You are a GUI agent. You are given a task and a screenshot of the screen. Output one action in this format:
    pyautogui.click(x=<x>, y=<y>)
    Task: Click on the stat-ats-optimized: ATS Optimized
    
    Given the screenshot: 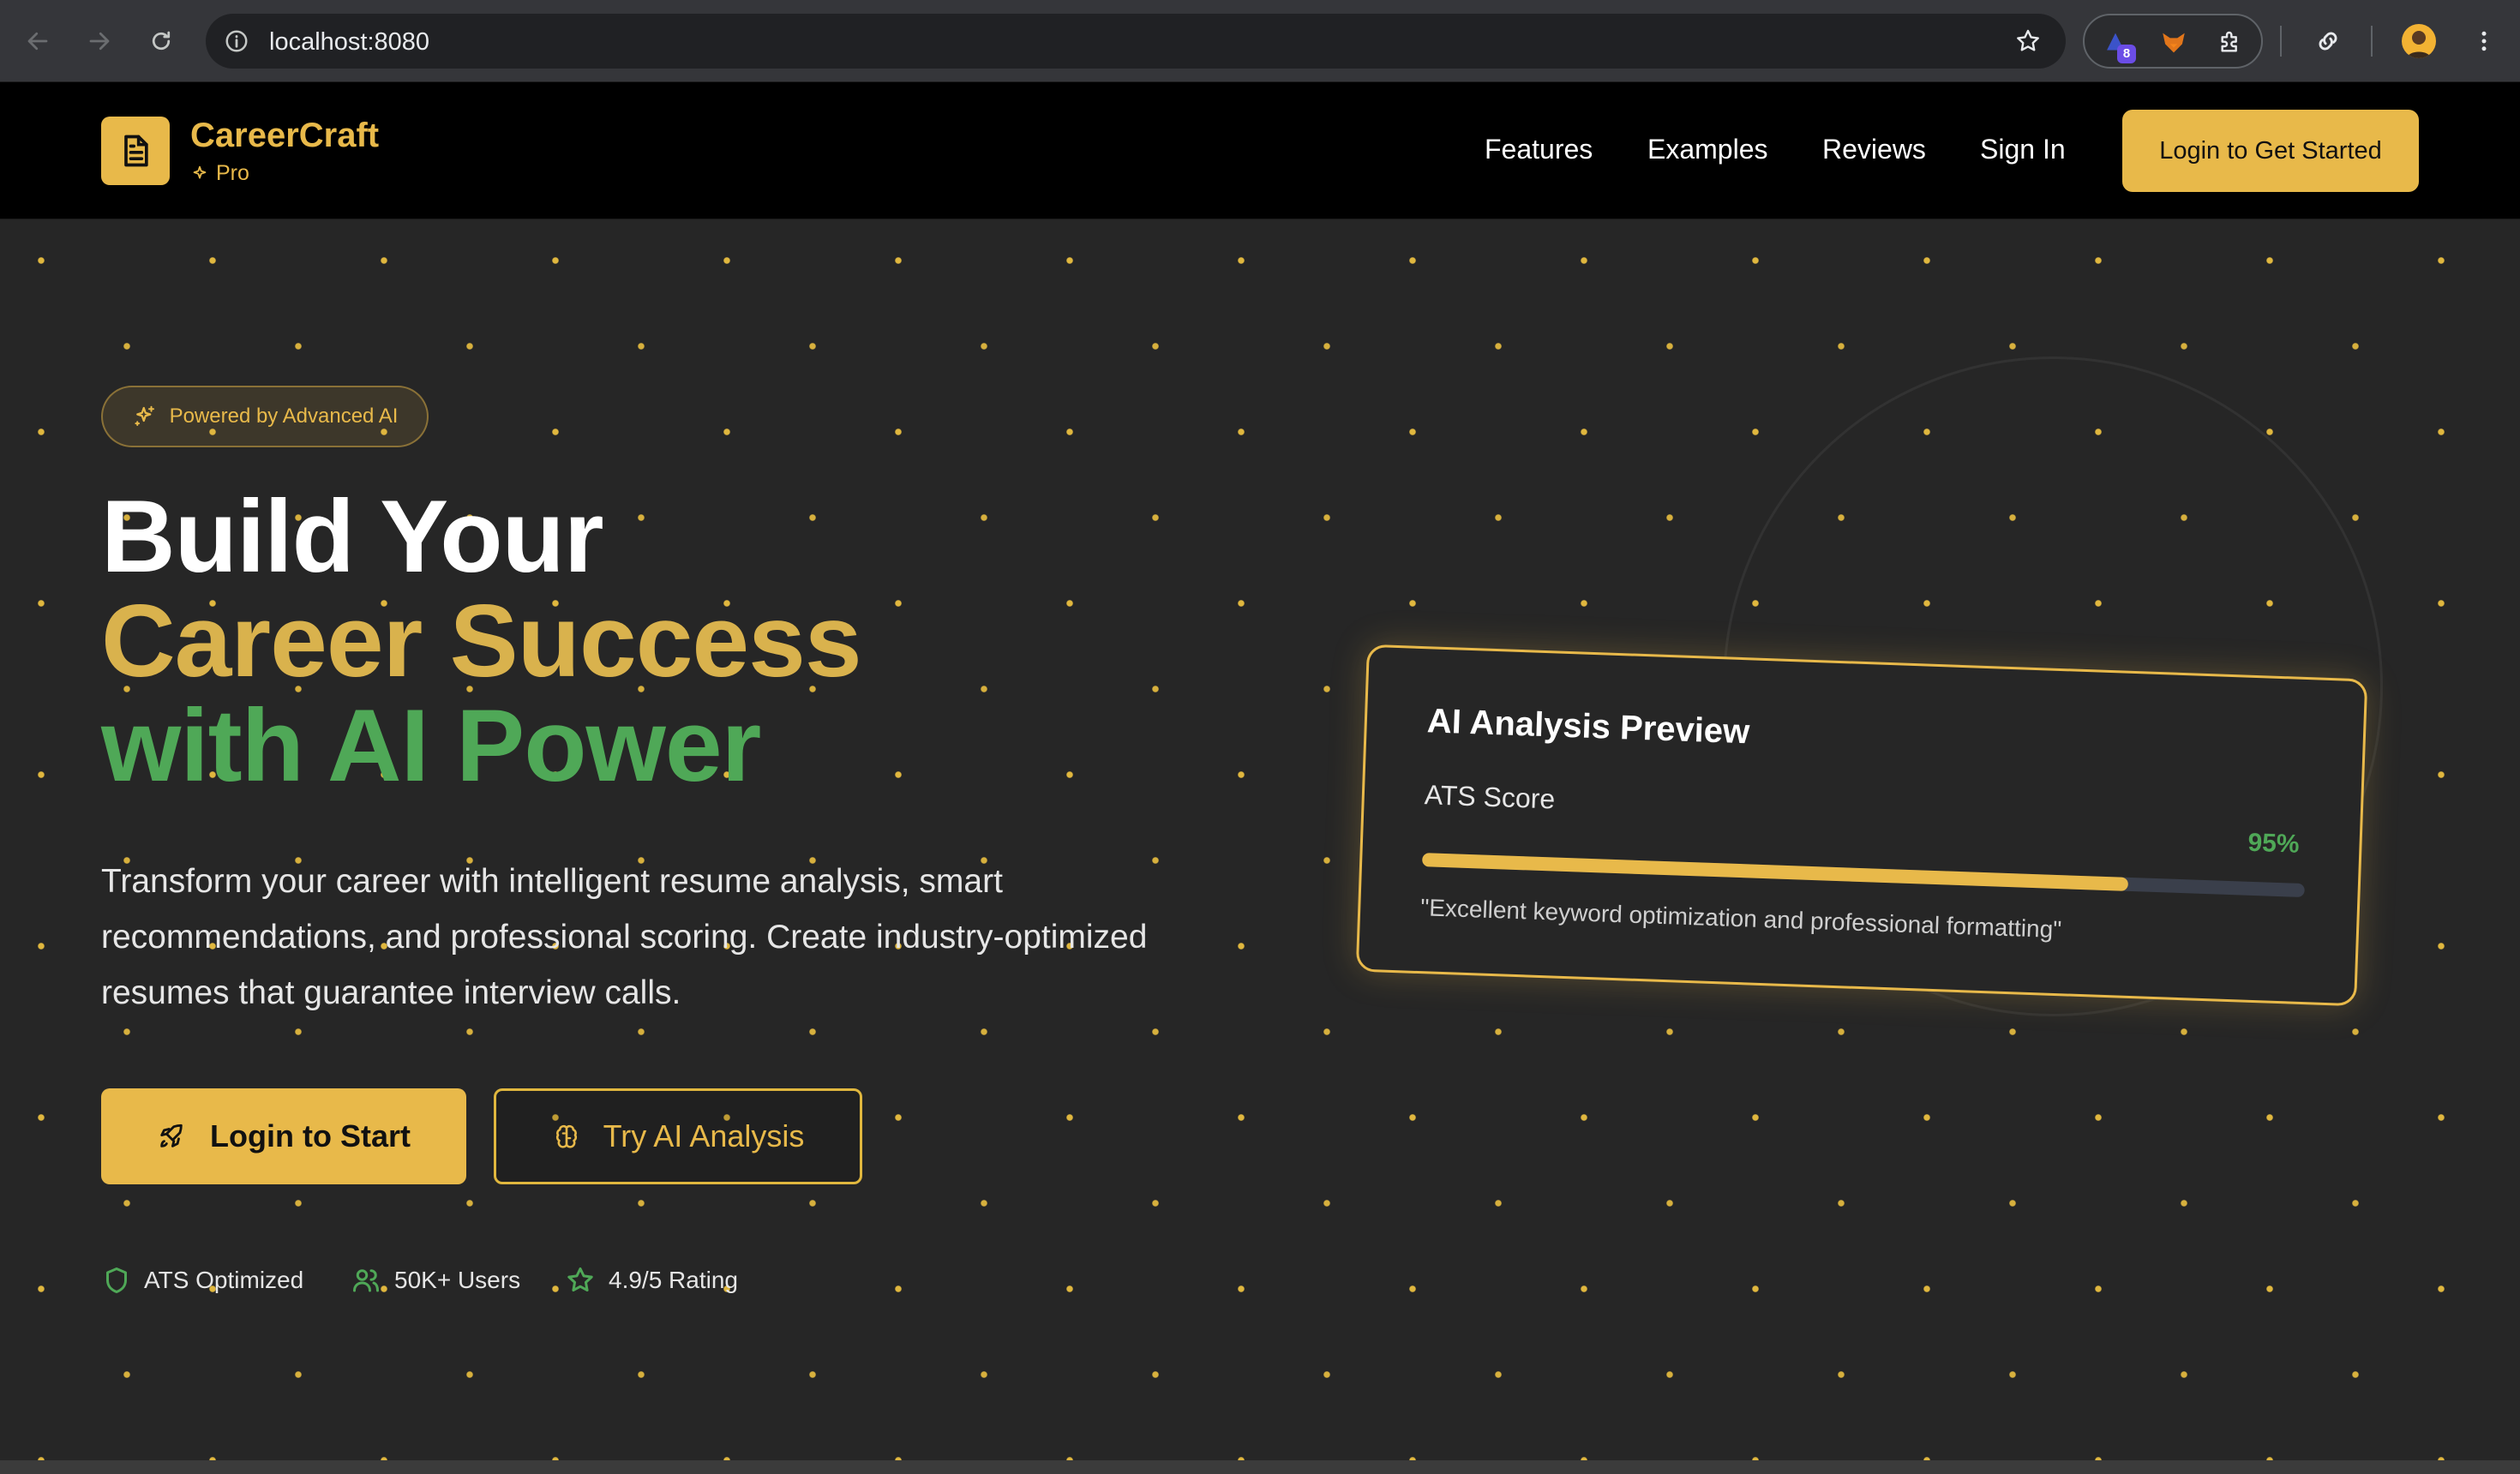 What is the action you would take?
    pyautogui.click(x=202, y=1280)
    